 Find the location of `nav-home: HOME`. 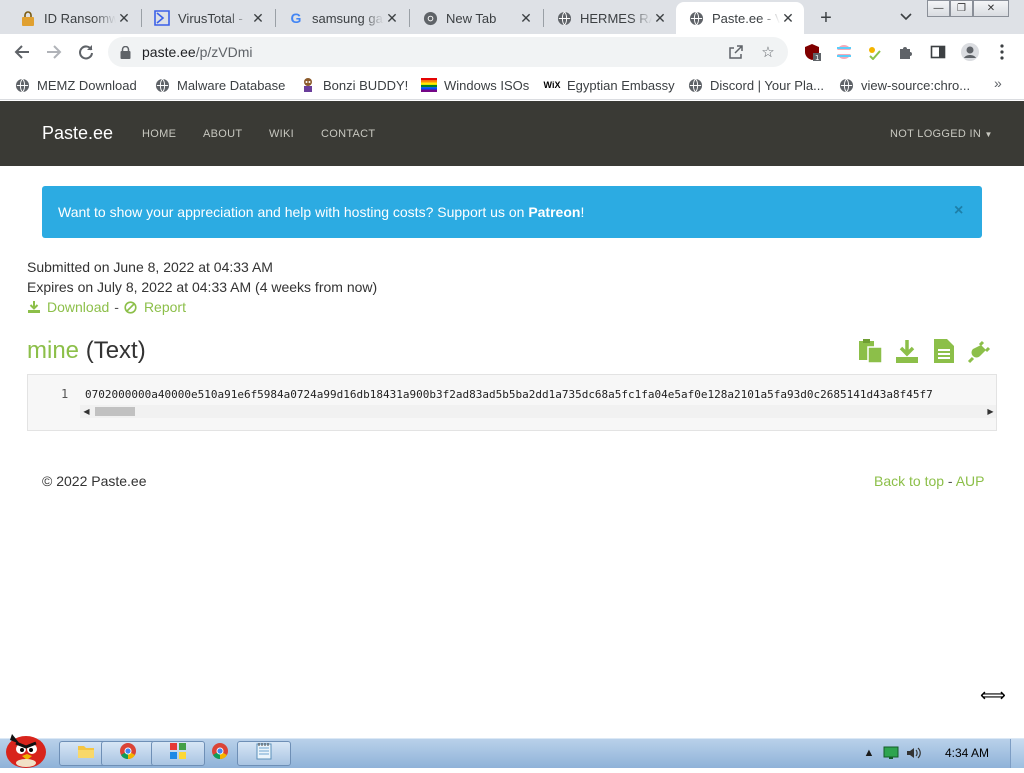

nav-home: HOME is located at coordinates (159, 134).